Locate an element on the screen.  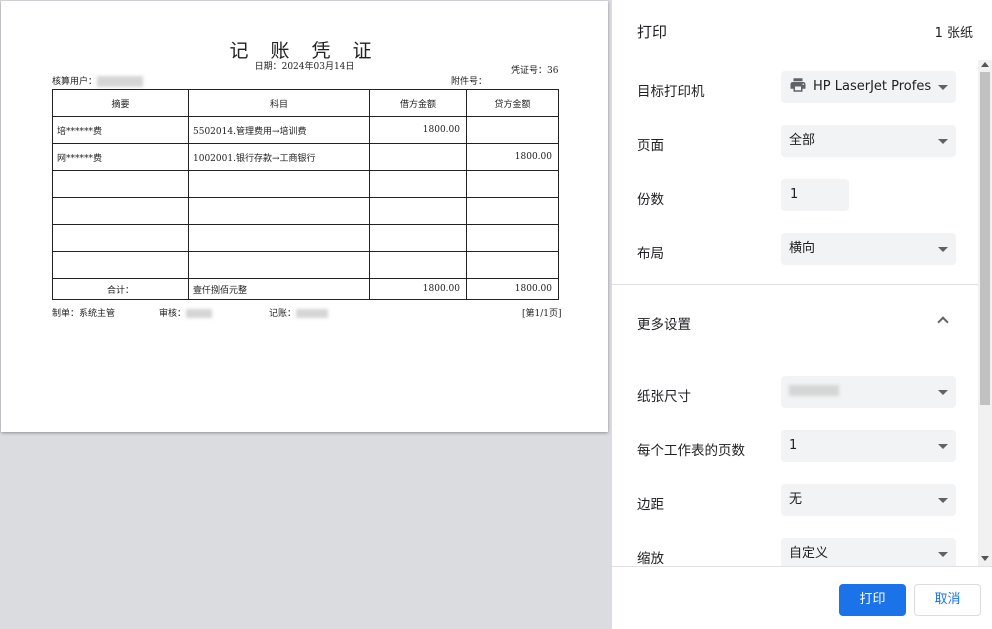
margins-value: 无 is located at coordinates (796, 499).